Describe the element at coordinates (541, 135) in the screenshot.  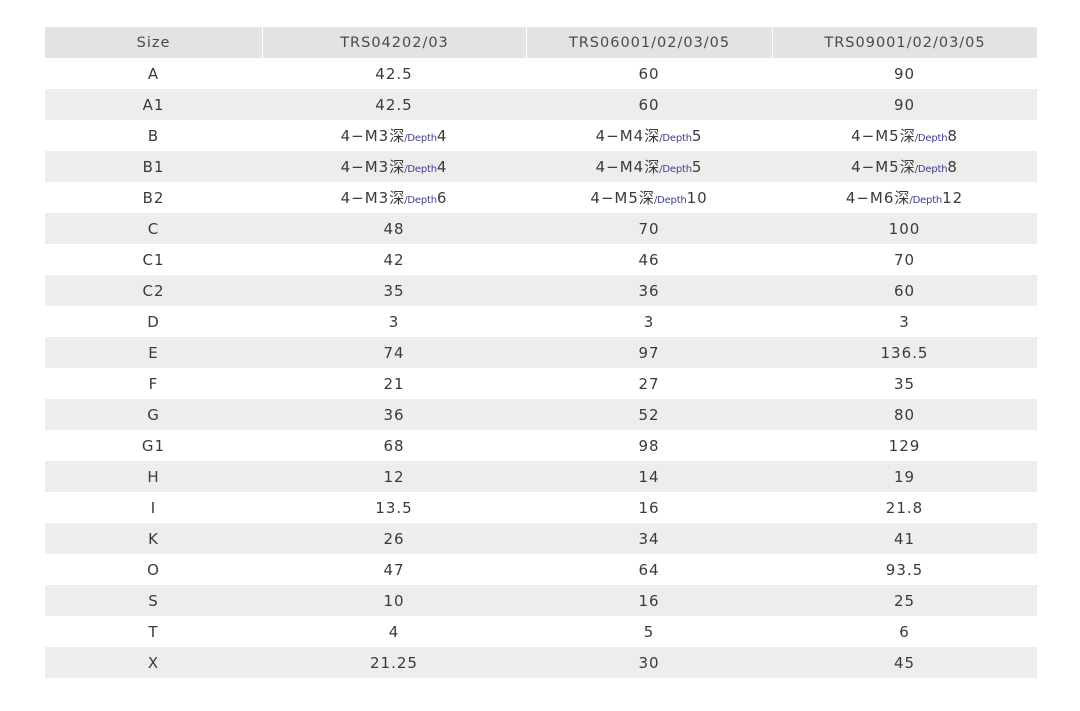
I see `table-row: B 4−M3深/Depth4 4−M4深/Depth5 4−M5深/Depth8` at that location.